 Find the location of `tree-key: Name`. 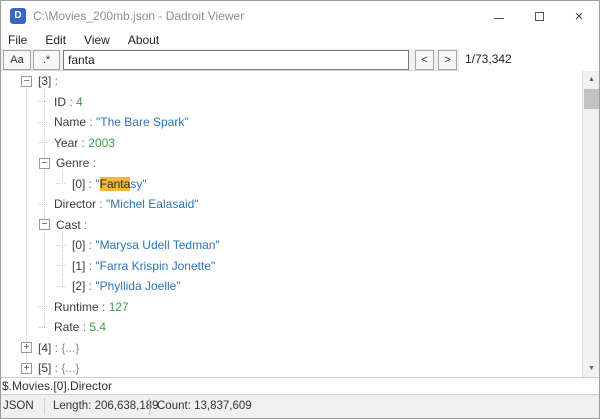

tree-key: Name is located at coordinates (70, 122).